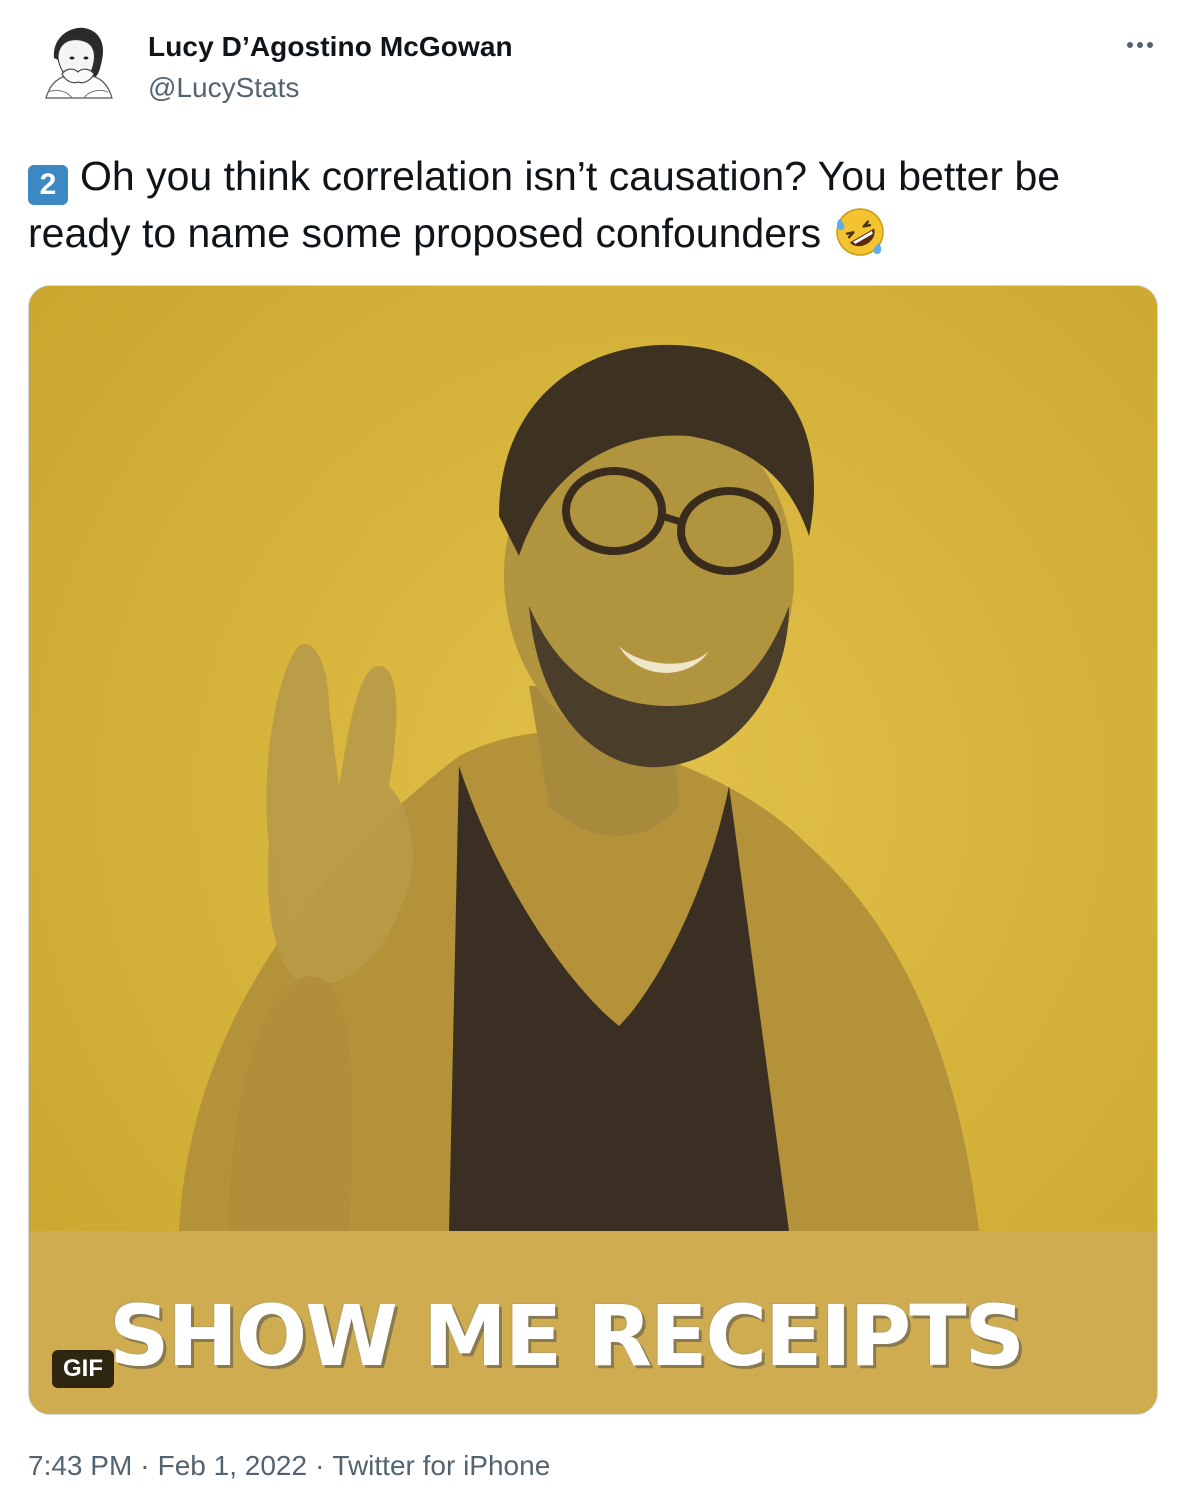 The width and height of the screenshot is (1188, 1488). I want to click on more-options-button, so click(1140, 45).